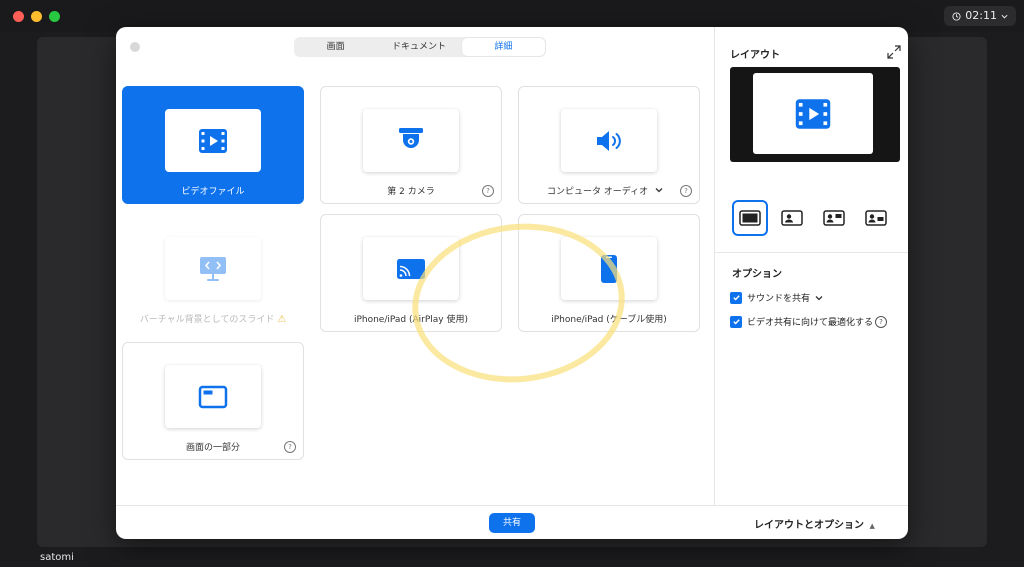 The height and width of the screenshot is (567, 1024). What do you see at coordinates (282, 319) in the screenshot?
I see `warning-icon: ⚠` at bounding box center [282, 319].